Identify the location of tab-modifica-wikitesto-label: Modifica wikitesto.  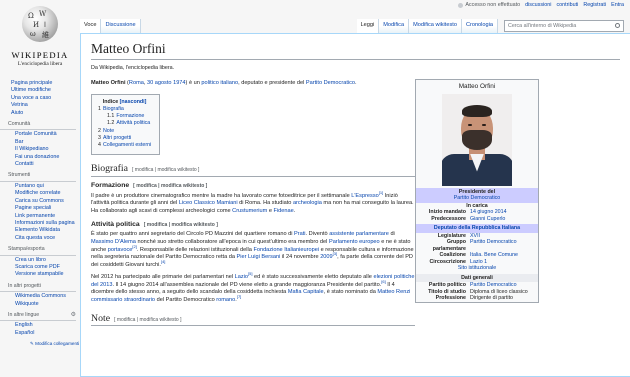
(435, 25).